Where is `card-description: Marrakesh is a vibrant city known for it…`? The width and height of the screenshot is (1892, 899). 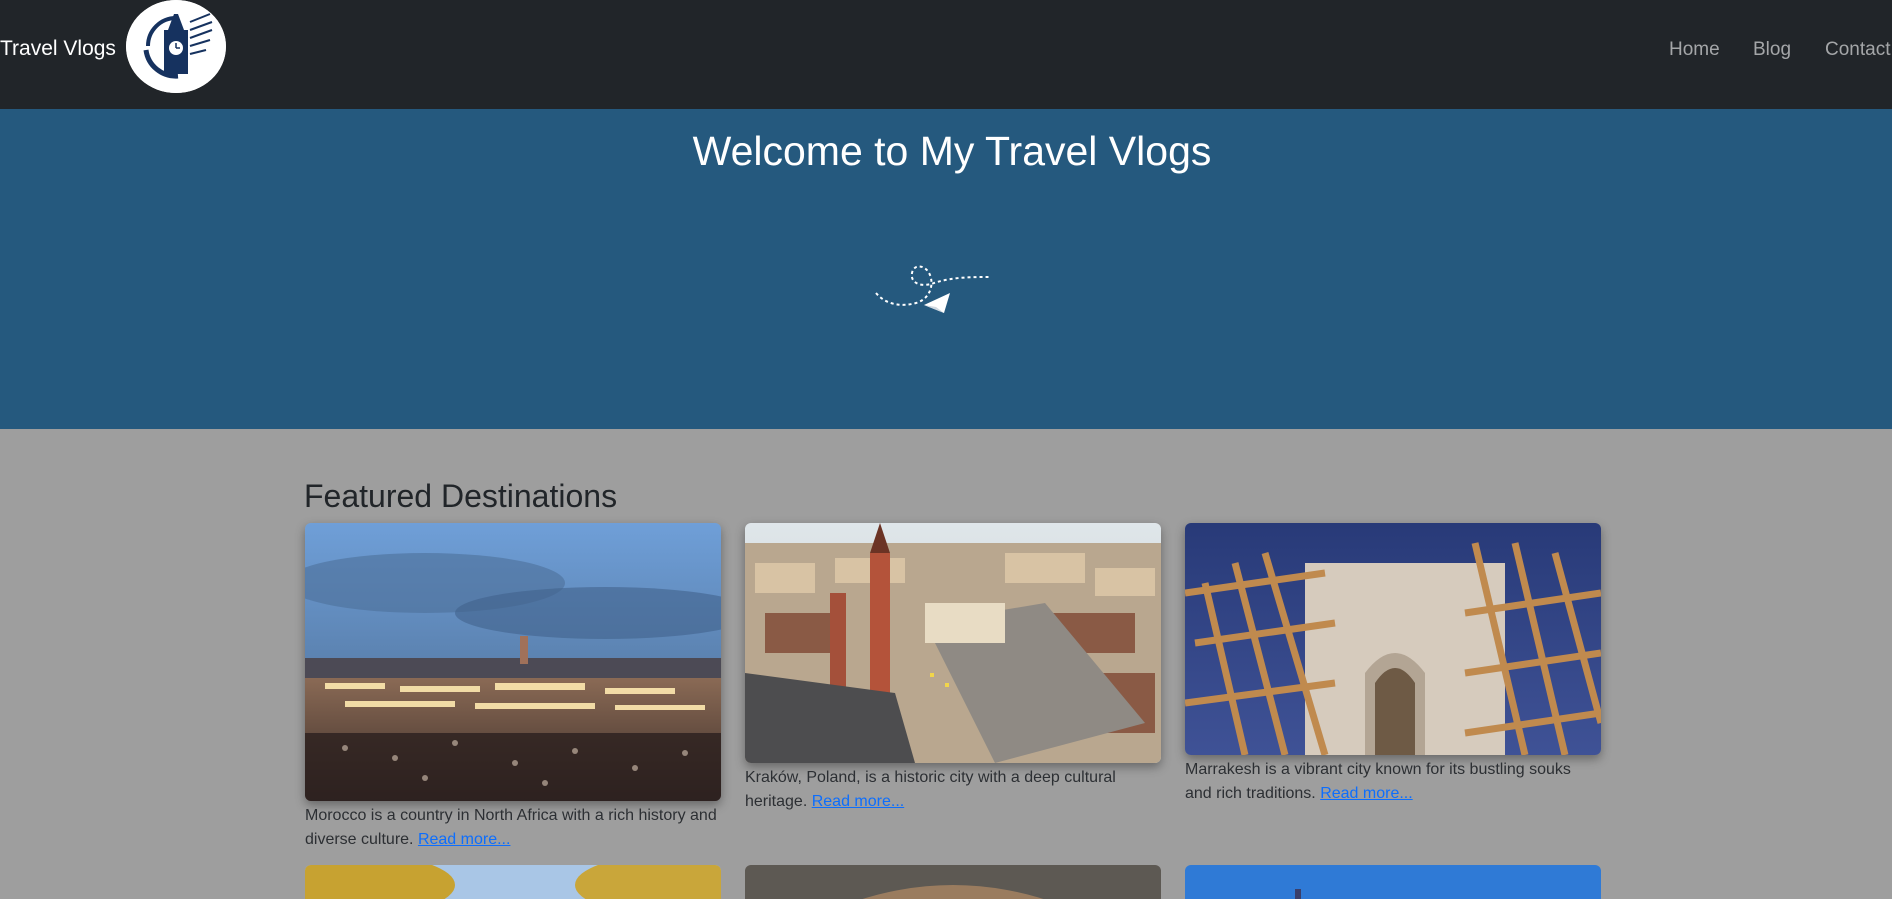 card-description: Marrakesh is a vibrant city known for it… is located at coordinates (1393, 782).